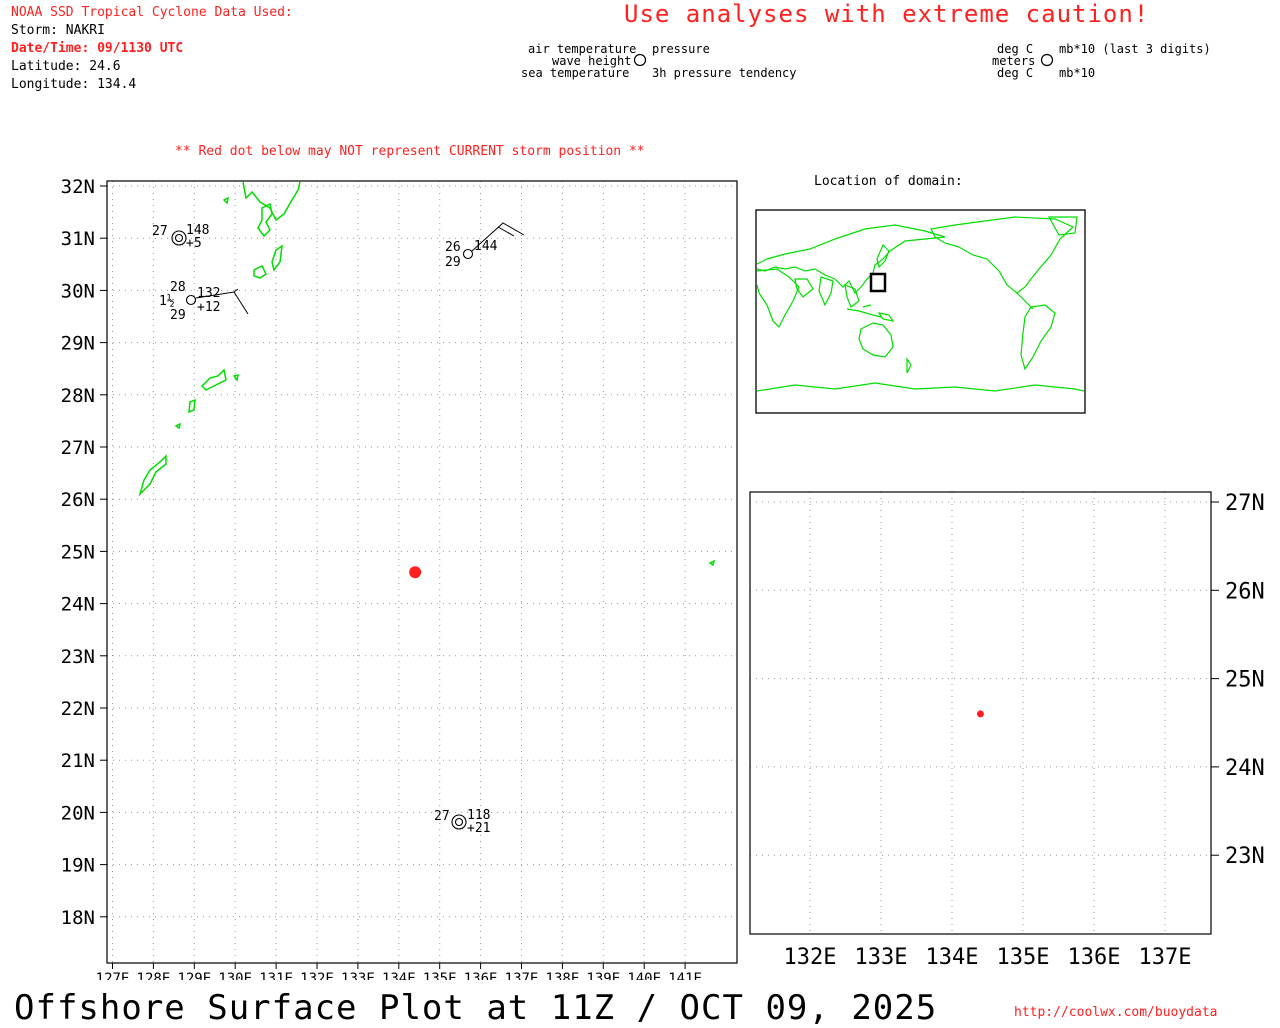  I want to click on zoom-lon-label: 132E, so click(810, 957).